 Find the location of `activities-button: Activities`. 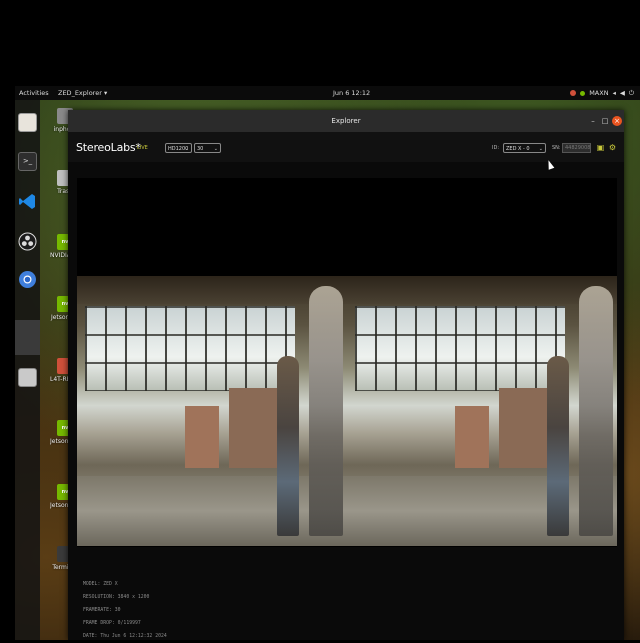

activities-button: Activities is located at coordinates (34, 93).